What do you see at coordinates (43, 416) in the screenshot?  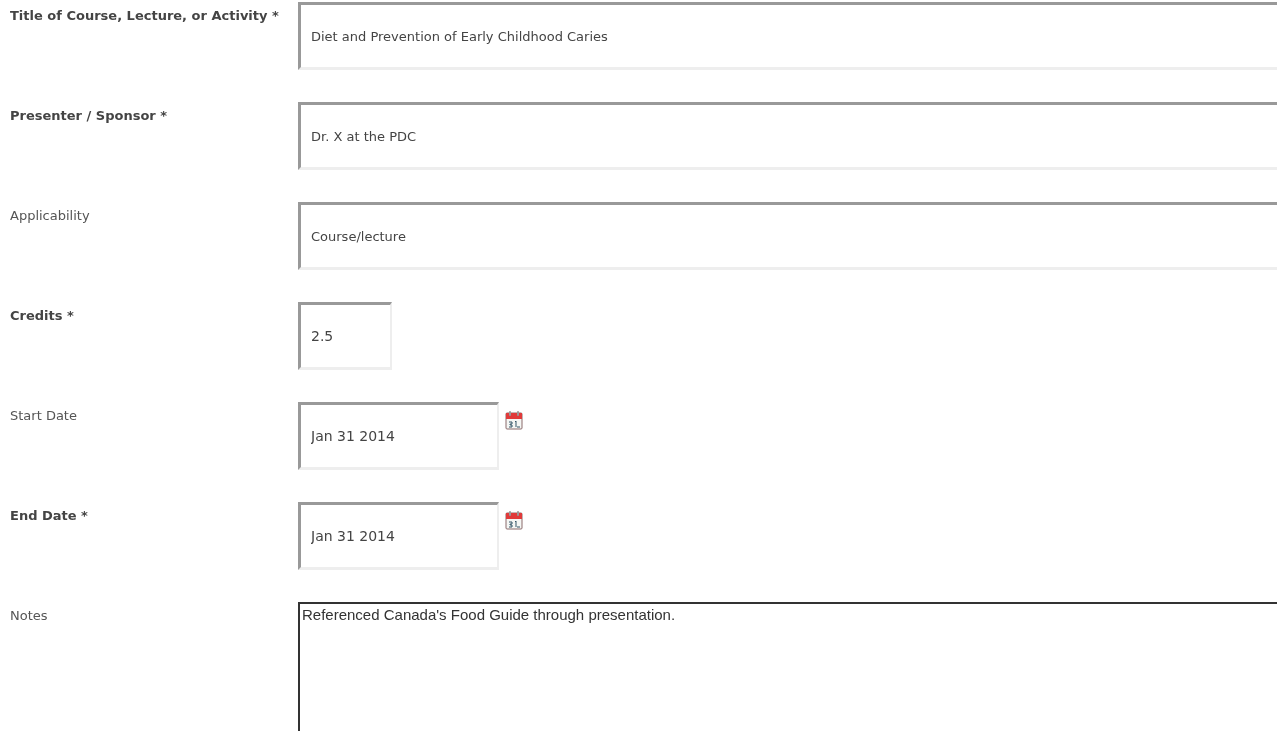 I see `field-label: Start Date` at bounding box center [43, 416].